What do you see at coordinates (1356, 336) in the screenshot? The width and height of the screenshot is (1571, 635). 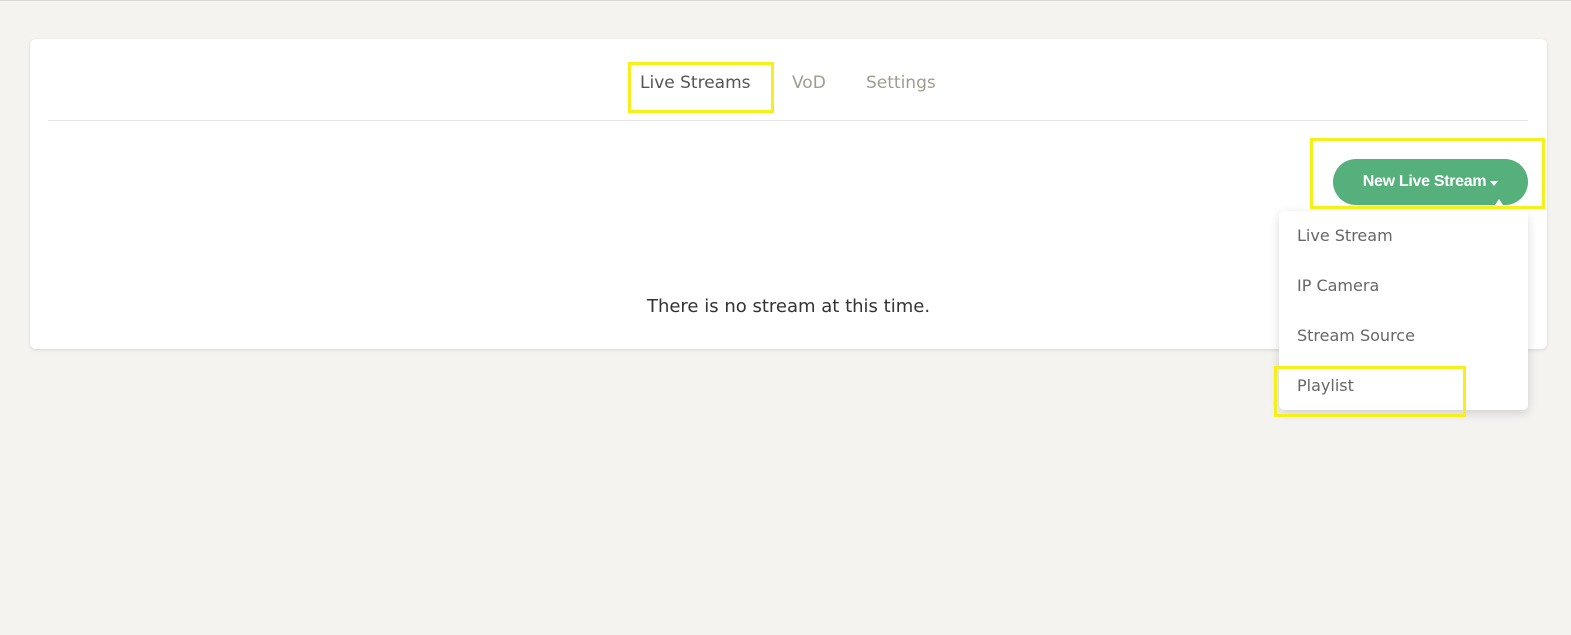 I see `menu-item-stream-source: Stream Source` at bounding box center [1356, 336].